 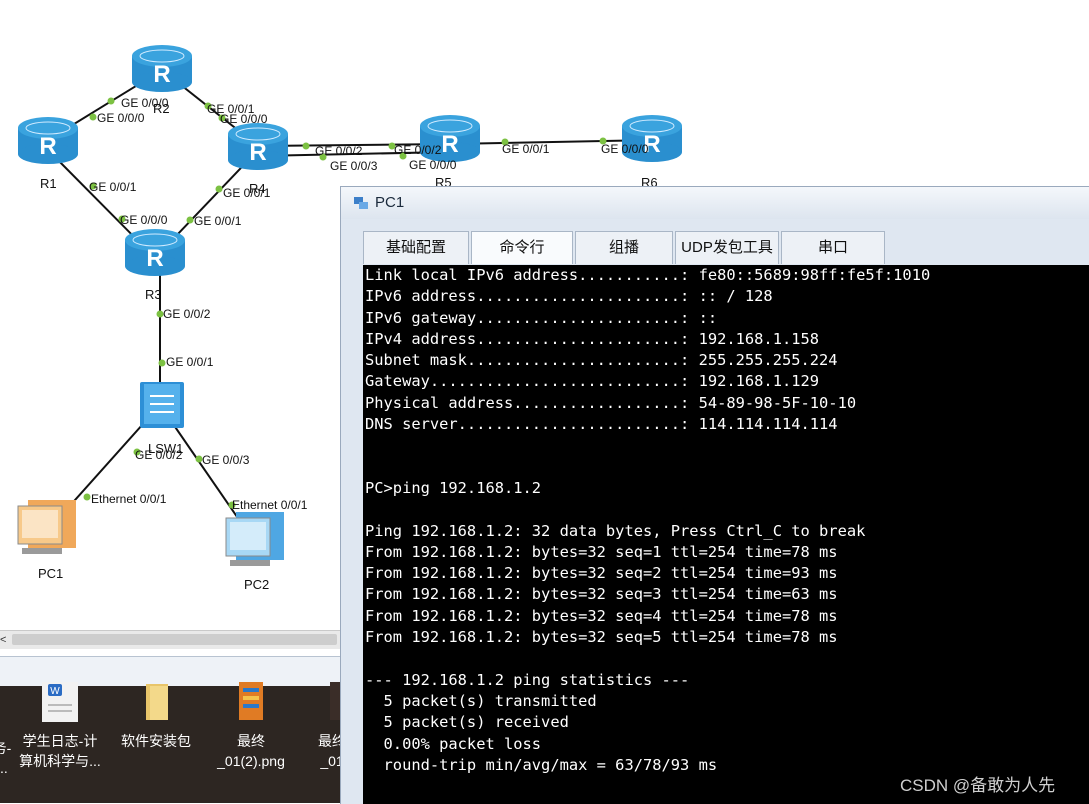 I want to click on console-line: 5 packet(s) transmitted, so click(x=490, y=700).